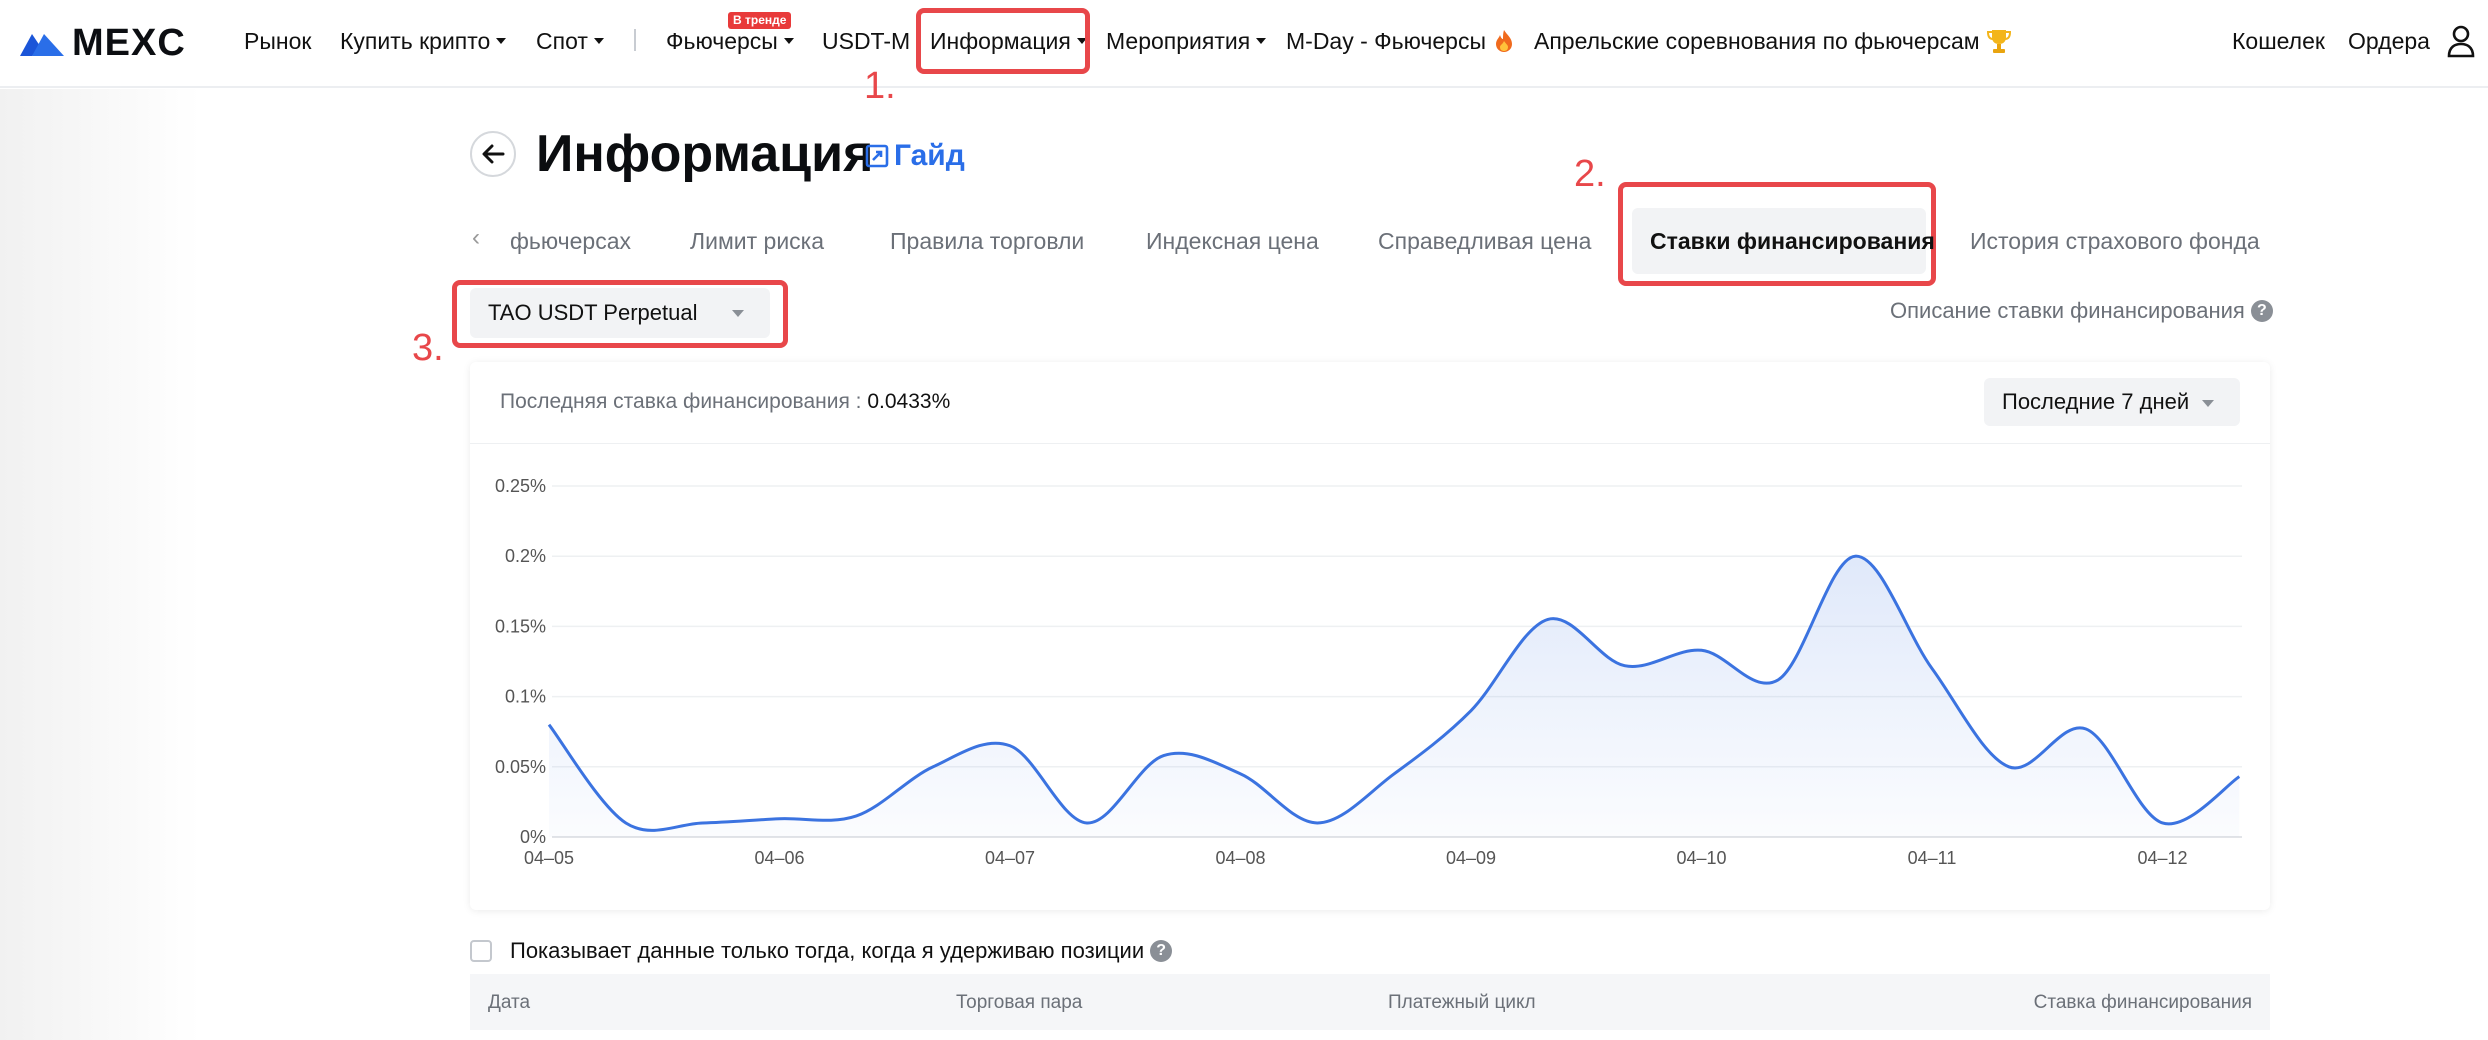 This screenshot has height=1040, width=2488. Describe the element at coordinates (757, 241) in the screenshot. I see `tab-risk-limit: Лимит риска` at that location.